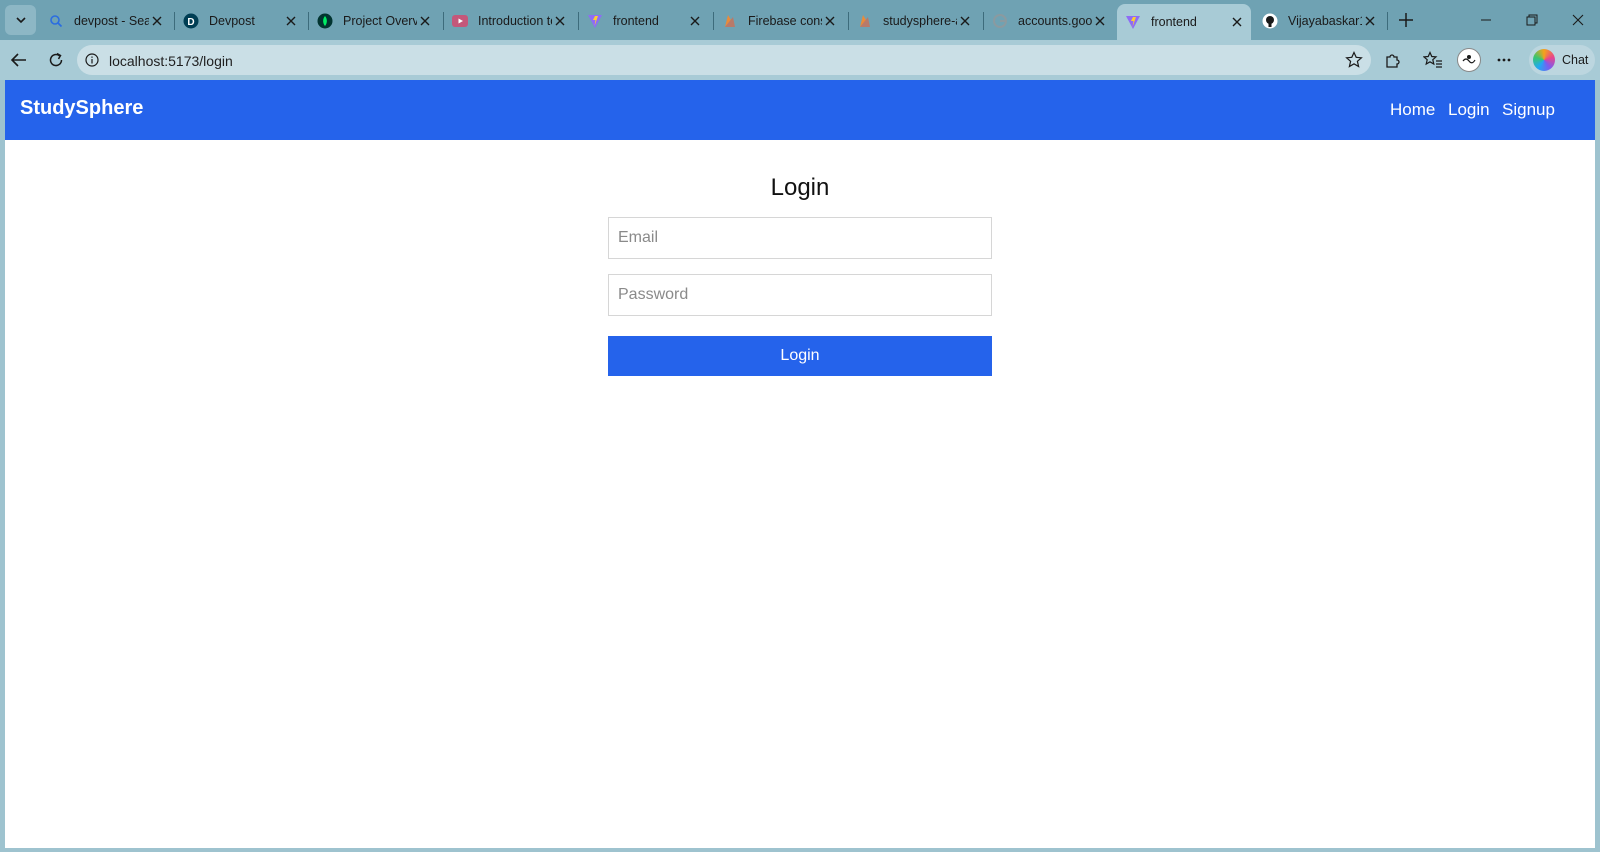 This screenshot has height=852, width=1600. I want to click on star-icon, so click(1354, 60).